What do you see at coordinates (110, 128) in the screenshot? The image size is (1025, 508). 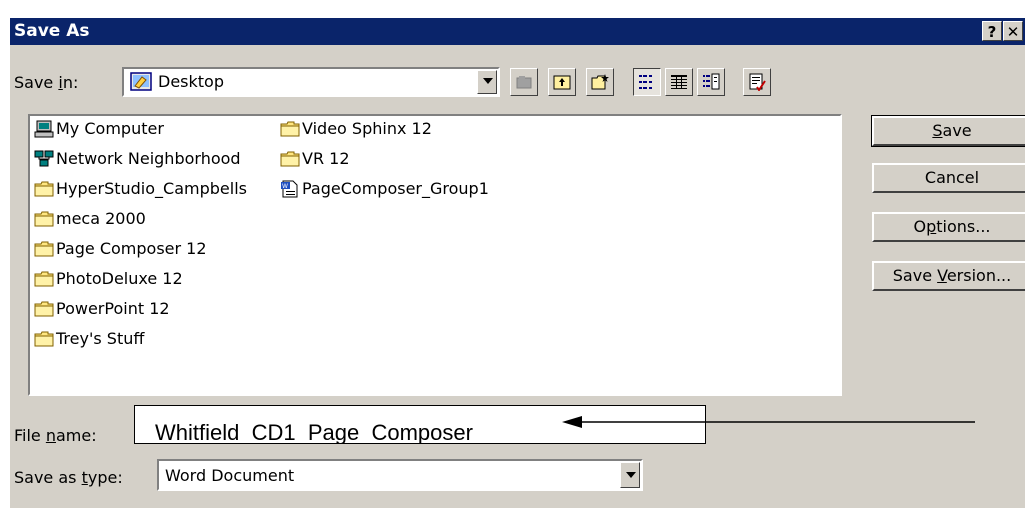 I see `list-item-name: My Computer` at bounding box center [110, 128].